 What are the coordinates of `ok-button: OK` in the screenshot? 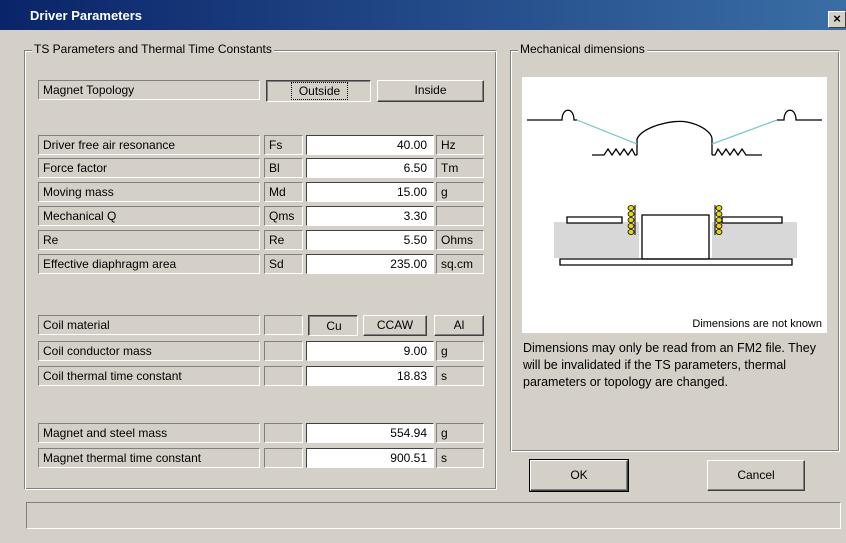 It's located at (579, 475).